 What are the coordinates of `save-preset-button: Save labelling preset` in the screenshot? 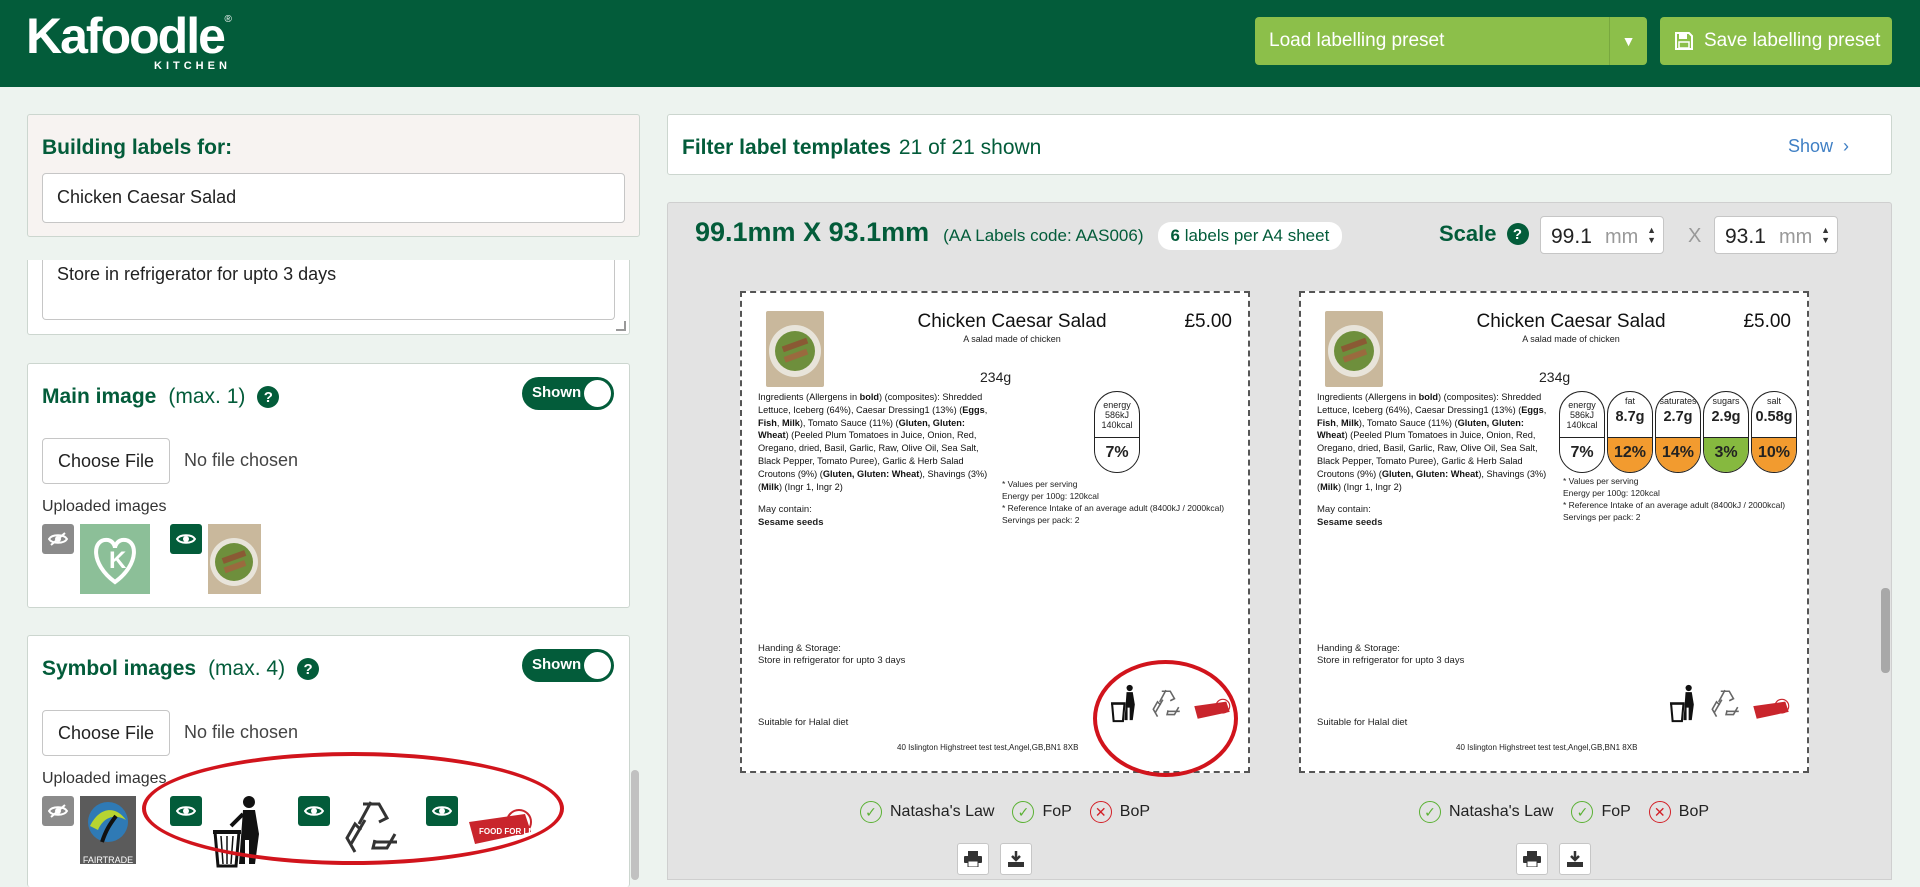 It's located at (1776, 41).